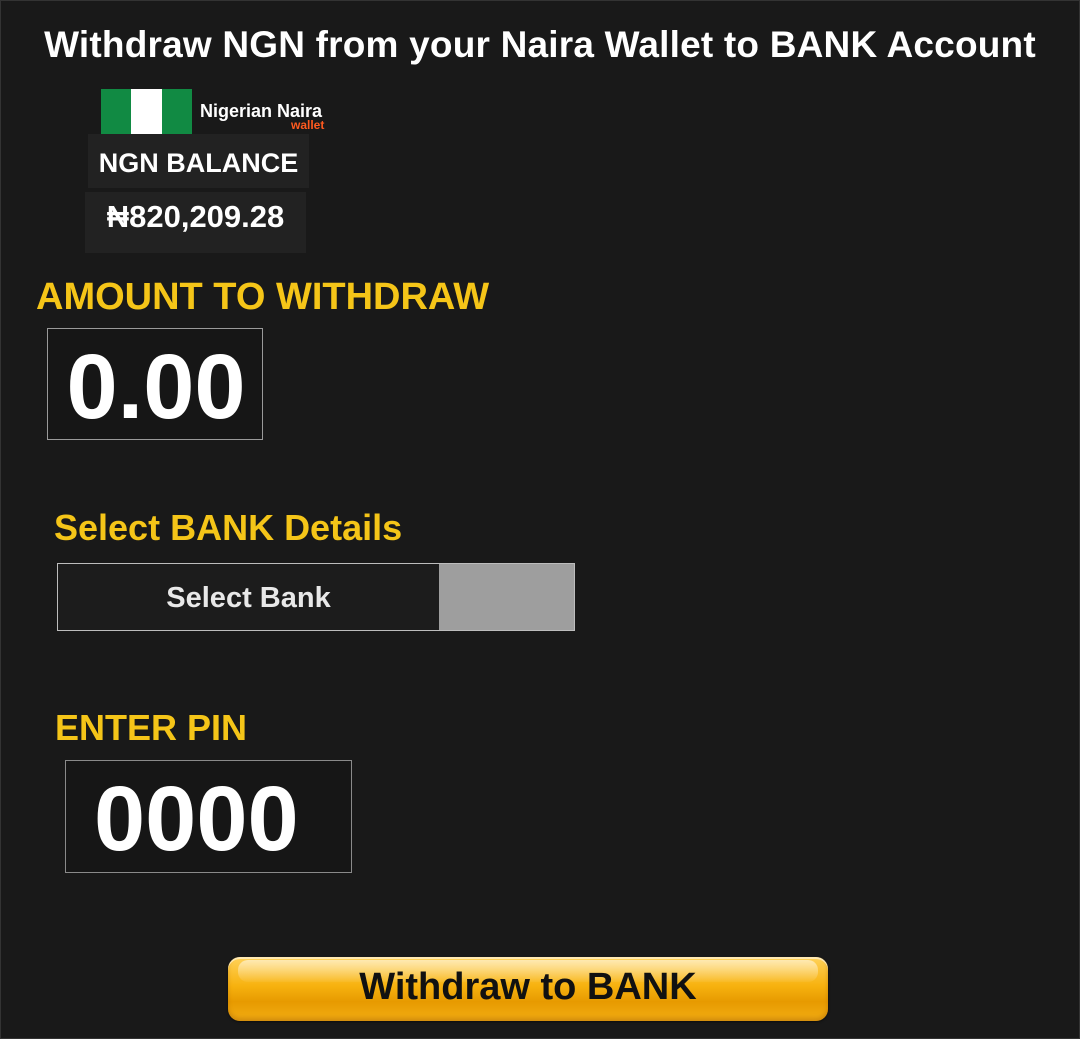  Describe the element at coordinates (228, 527) in the screenshot. I see `bank-label: Select BANK Details` at that location.